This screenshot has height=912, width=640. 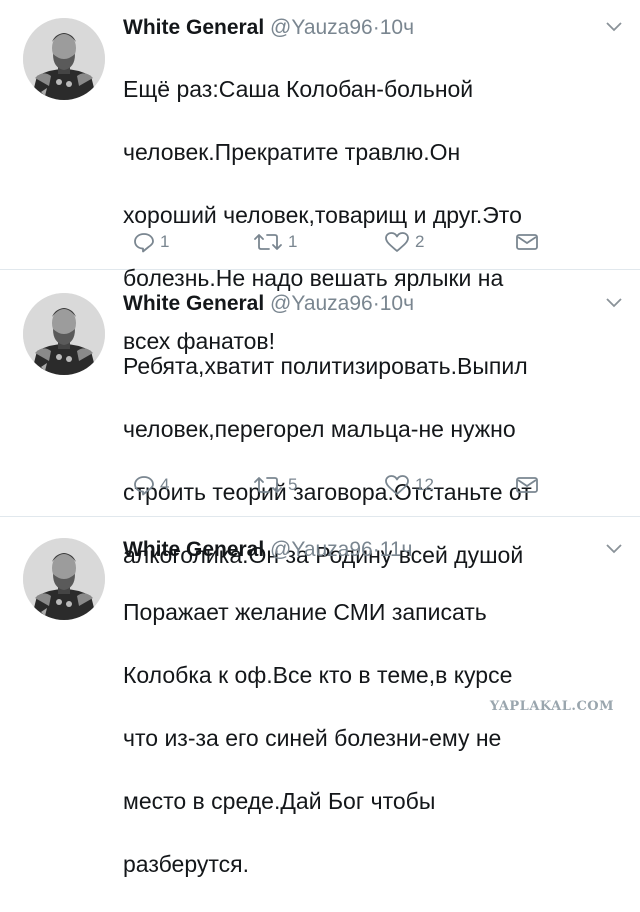 What do you see at coordinates (320, 485) in the screenshot?
I see `tweet-actions: 4 5 12` at bounding box center [320, 485].